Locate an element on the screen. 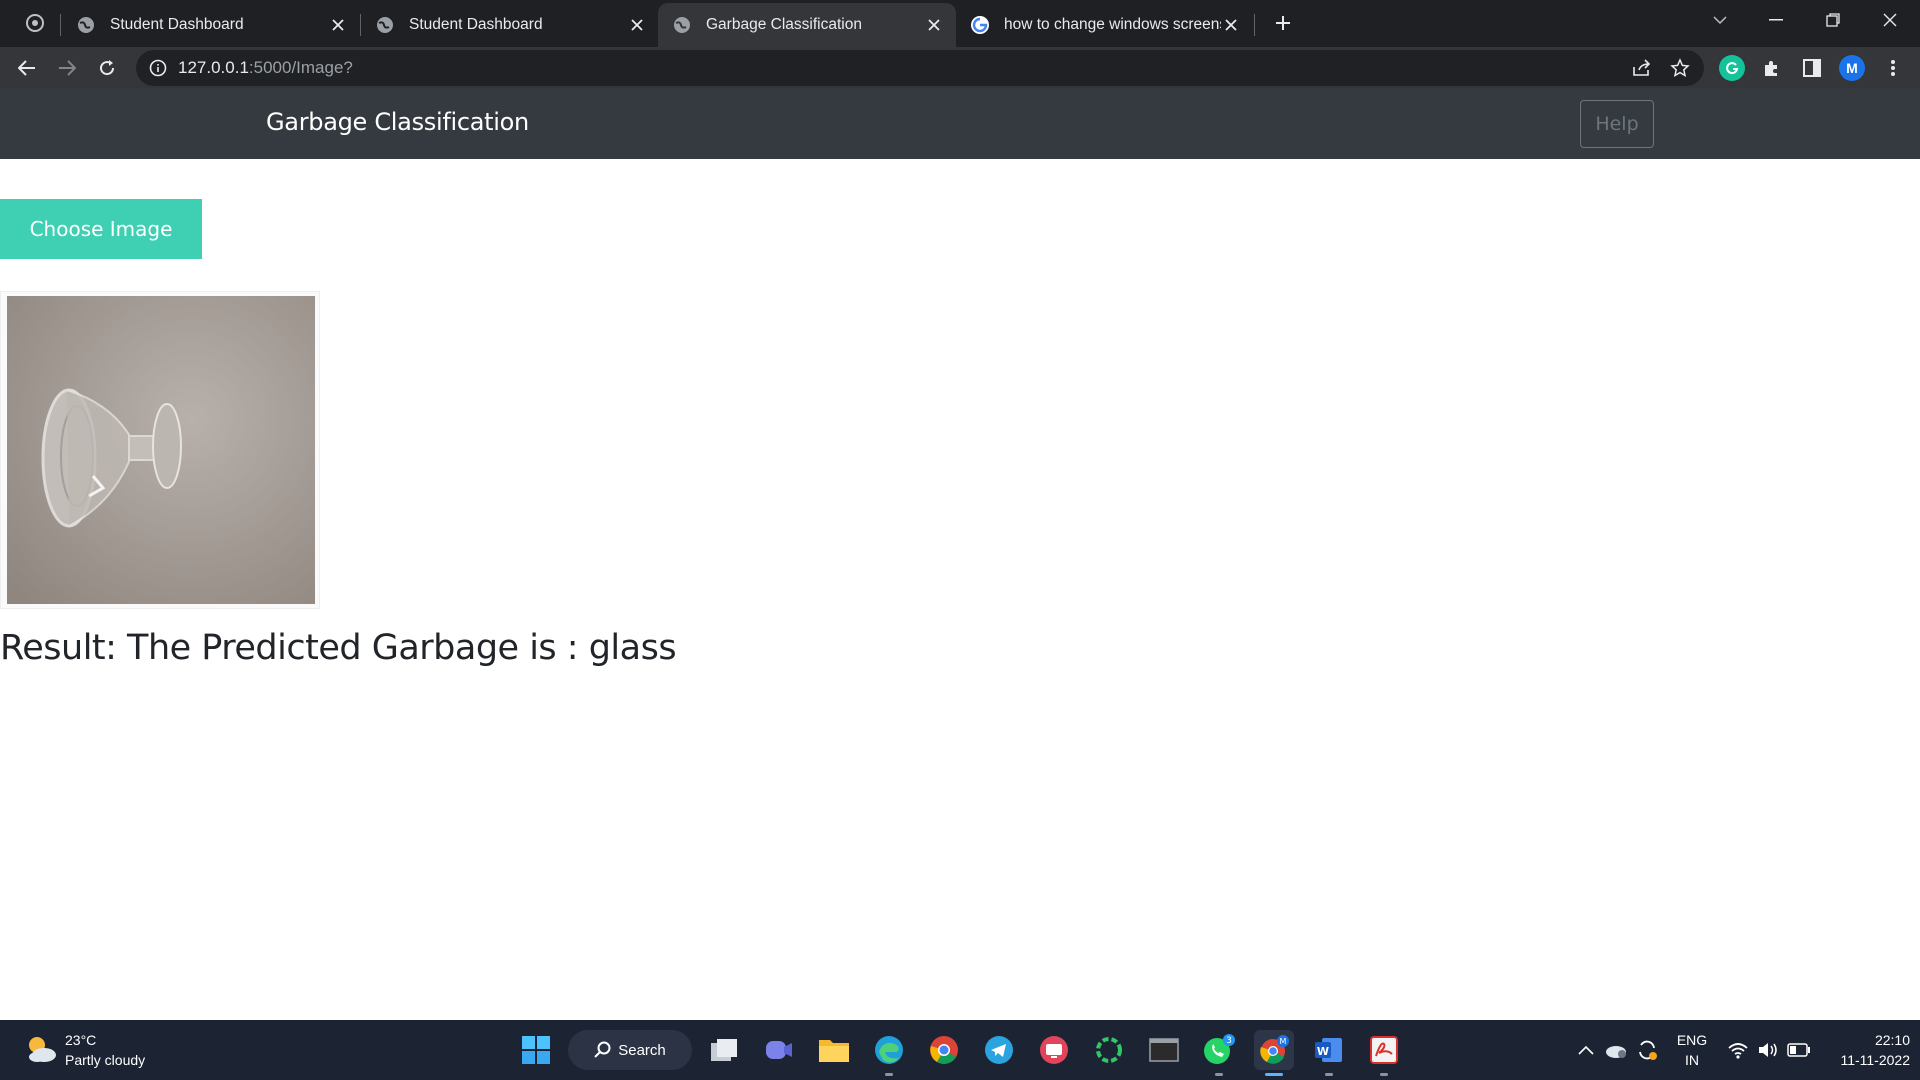 The image size is (1920, 1080). forward-arrow-icon is located at coordinates (67, 68).